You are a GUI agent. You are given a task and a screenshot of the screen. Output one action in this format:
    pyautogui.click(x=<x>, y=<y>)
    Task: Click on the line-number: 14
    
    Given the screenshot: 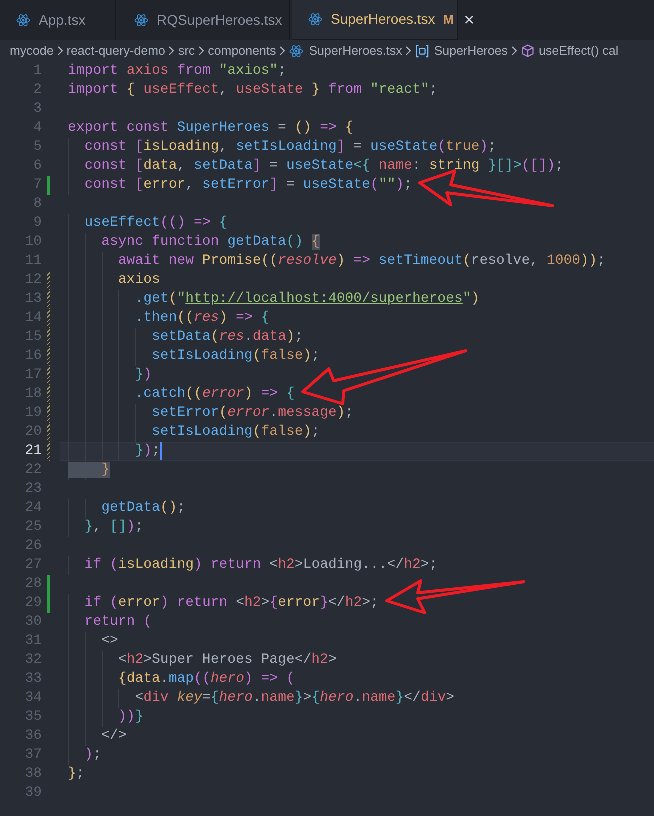 What is the action you would take?
    pyautogui.click(x=33, y=318)
    